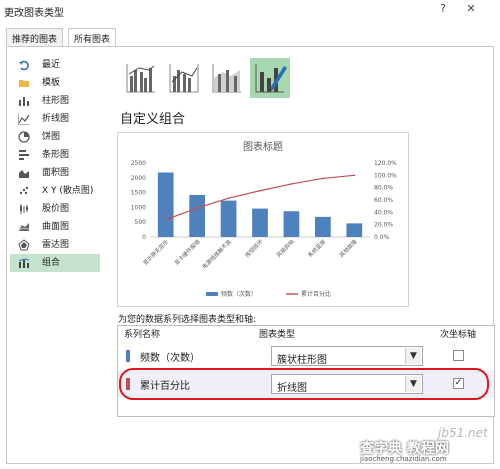 The height and width of the screenshot is (469, 500). Describe the element at coordinates (34, 13) in the screenshot. I see `dialog-title: 更改图表类型` at that location.